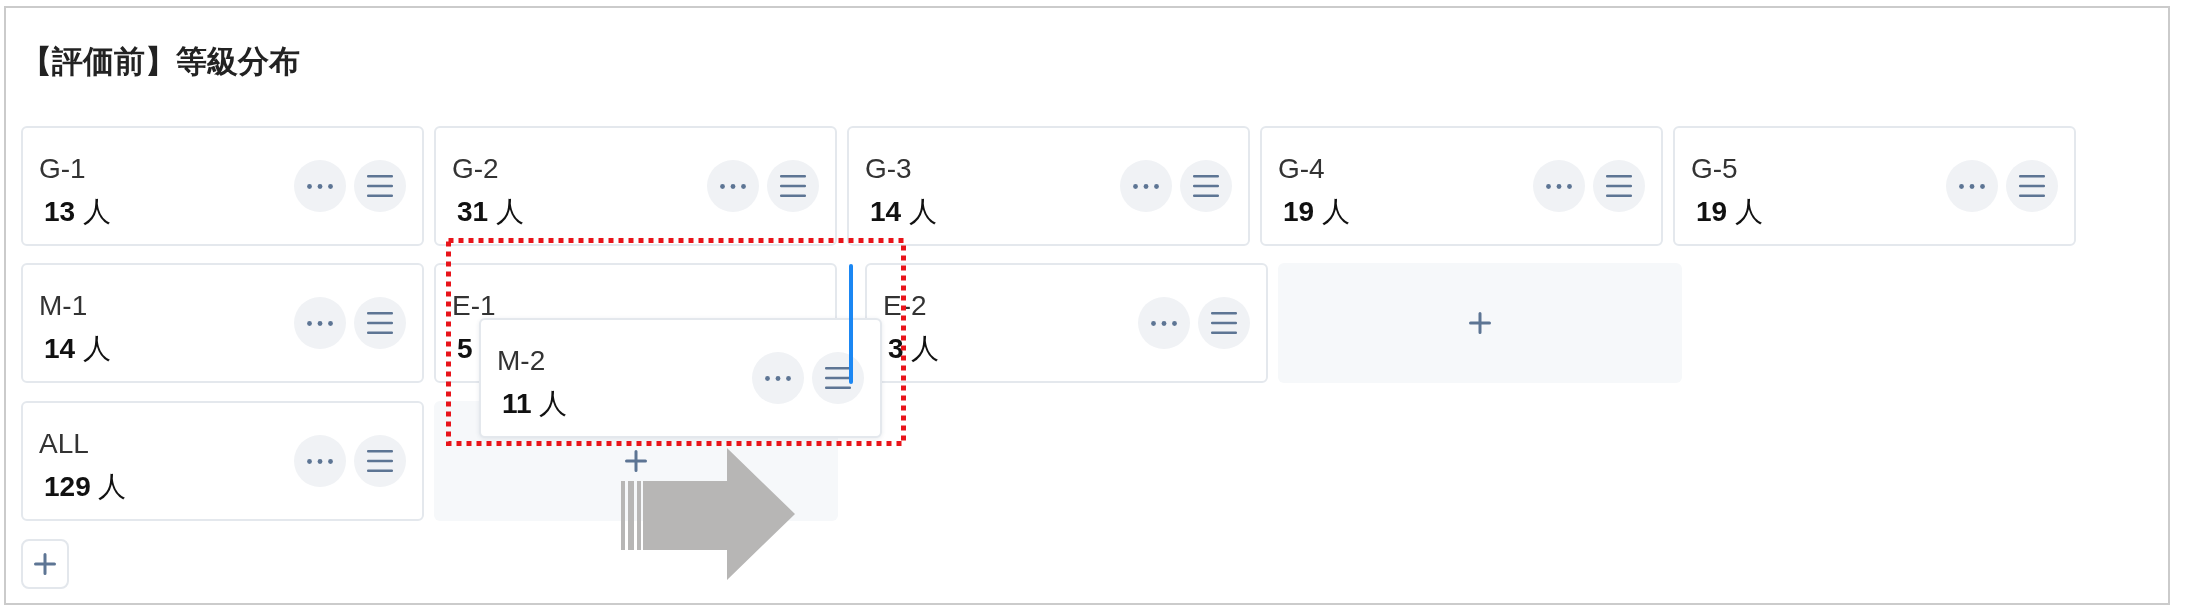  I want to click on panel-title: 【評価前】等級分布, so click(160, 61).